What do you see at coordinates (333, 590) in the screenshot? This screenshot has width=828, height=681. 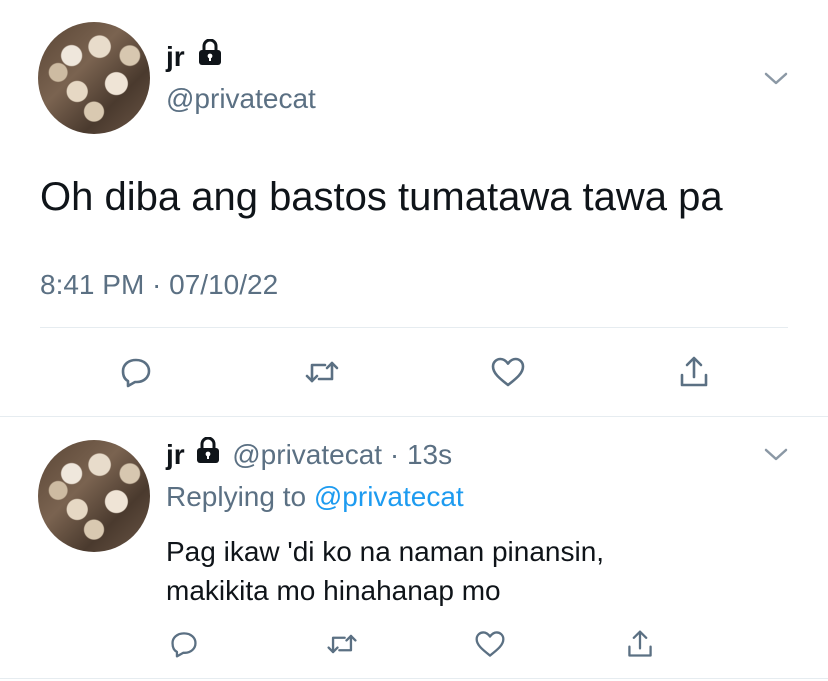 I see `reply-text-line-2: makikita mo hinahanap mo` at bounding box center [333, 590].